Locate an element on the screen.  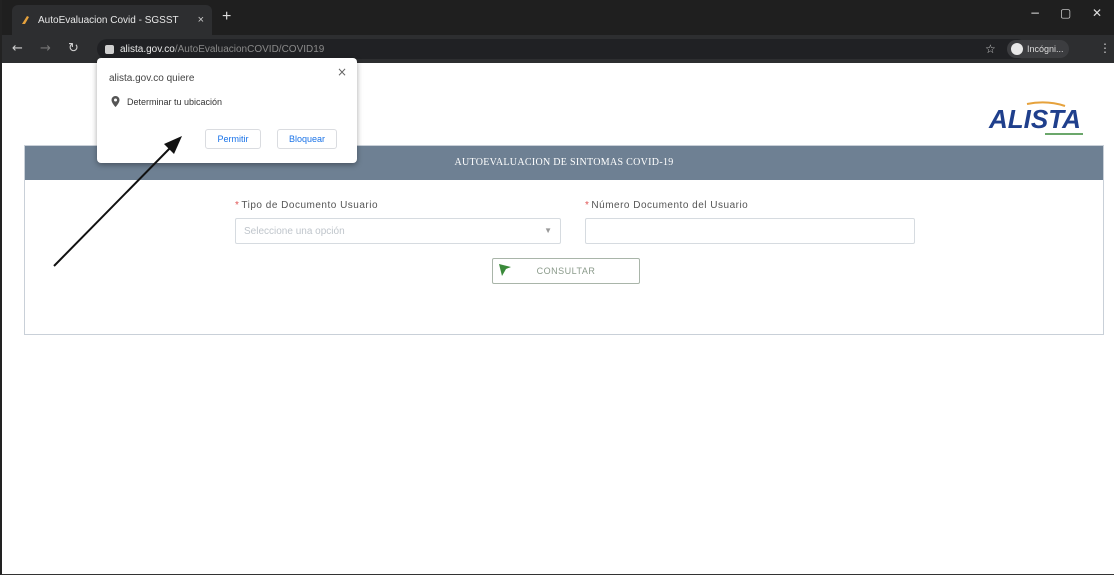
maximize-button: ▢ is located at coordinates (1065, 13).